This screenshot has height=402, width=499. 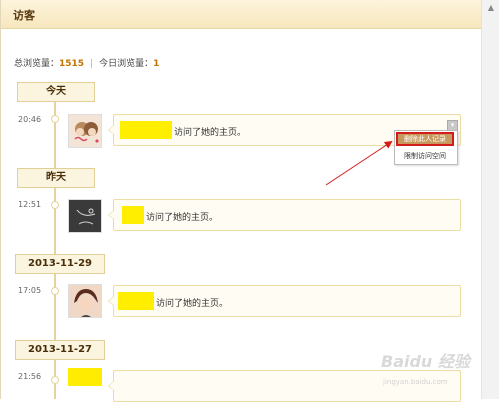 I want to click on annotation-arrow, so click(x=359, y=163).